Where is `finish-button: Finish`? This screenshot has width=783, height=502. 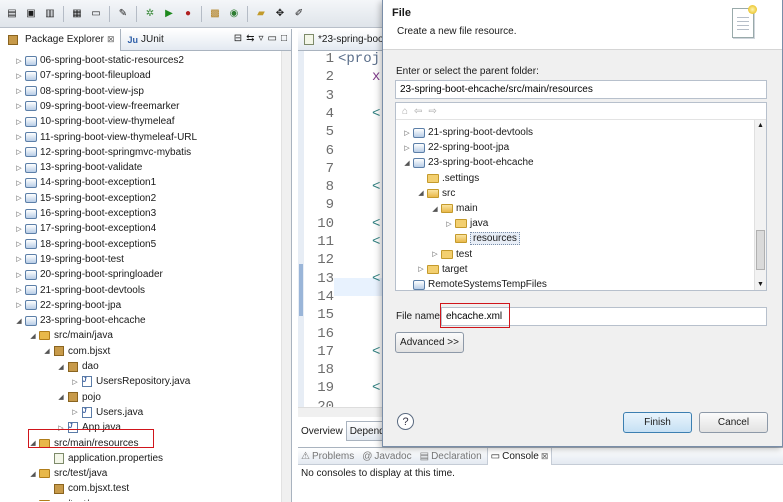
finish-button: Finish is located at coordinates (657, 422).